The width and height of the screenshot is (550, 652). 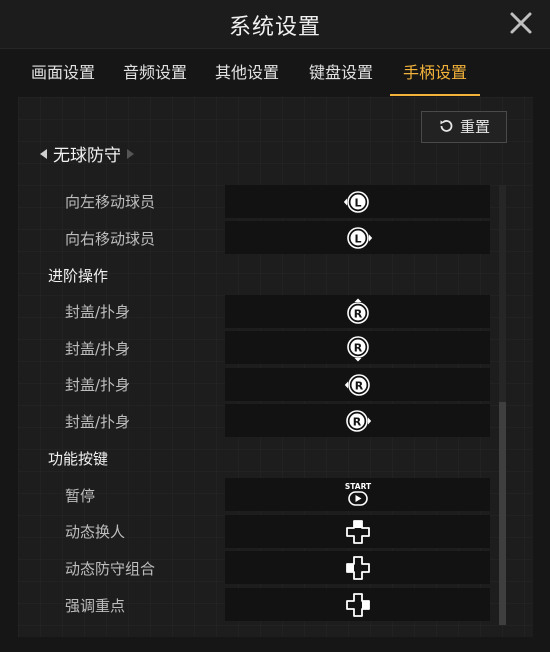 I want to click on binding-move-left: L, so click(x=357, y=201).